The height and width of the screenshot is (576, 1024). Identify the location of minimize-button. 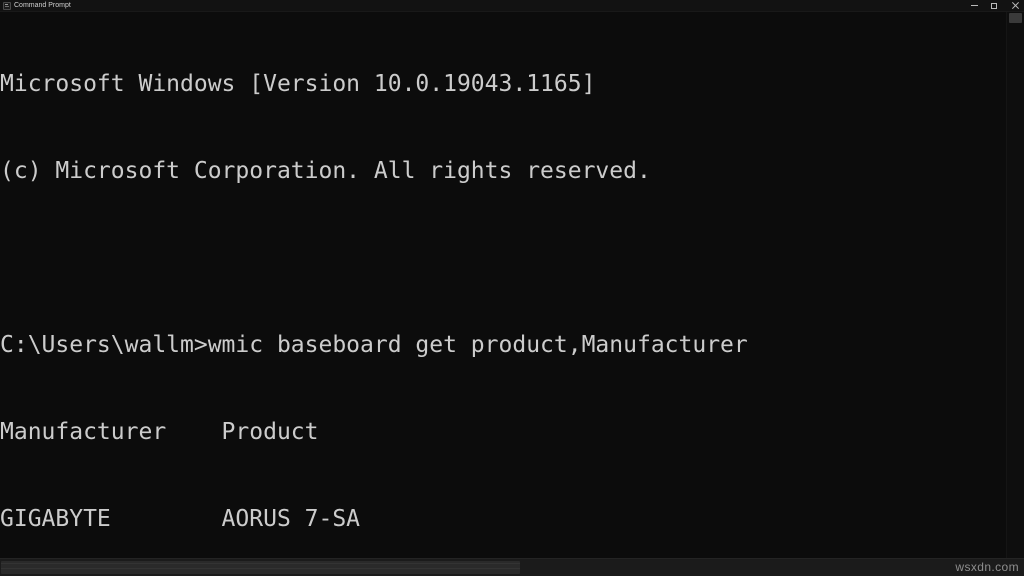
(974, 6).